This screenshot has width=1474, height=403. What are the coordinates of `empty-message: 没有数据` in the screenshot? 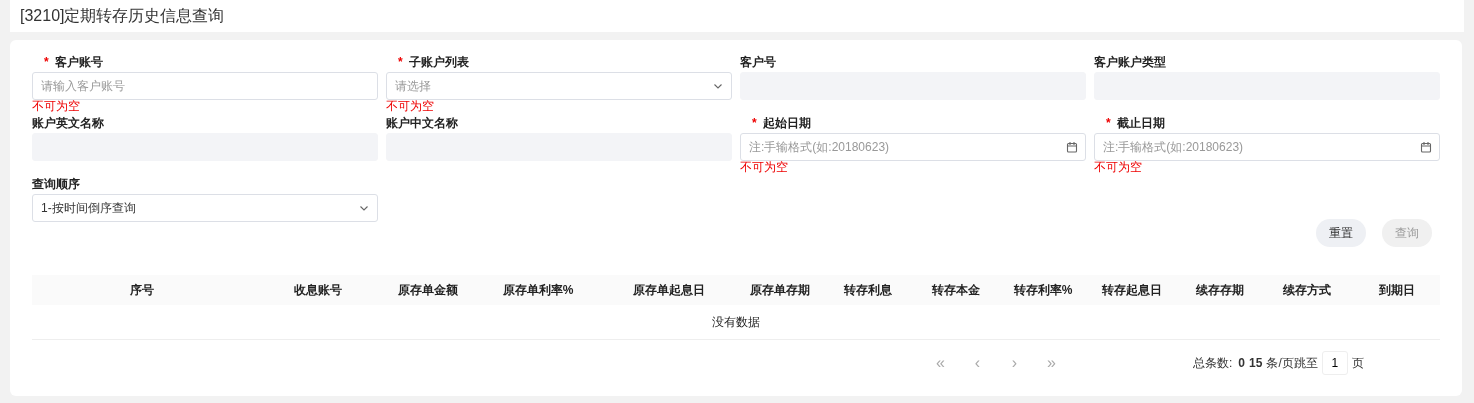 It's located at (736, 321).